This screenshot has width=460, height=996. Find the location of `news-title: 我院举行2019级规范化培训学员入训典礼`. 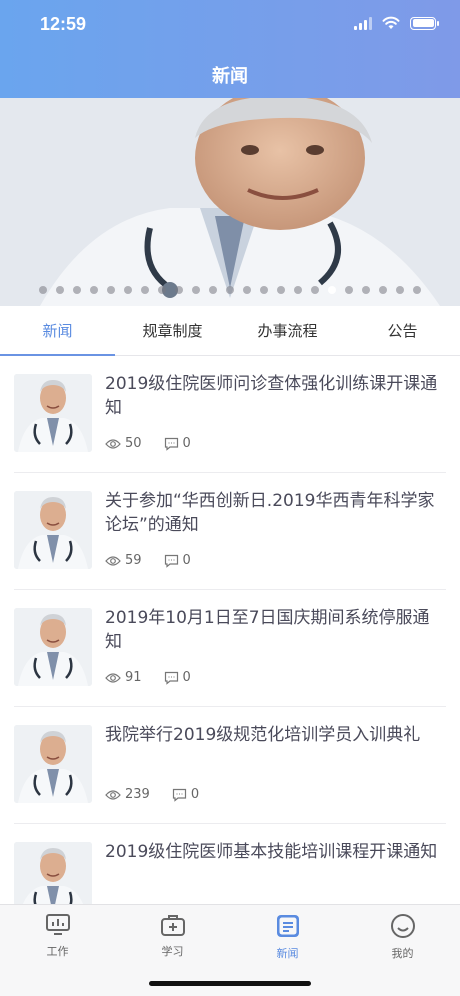

news-title: 我院举行2019级规范化培训学员入训典礼 is located at coordinates (263, 735).